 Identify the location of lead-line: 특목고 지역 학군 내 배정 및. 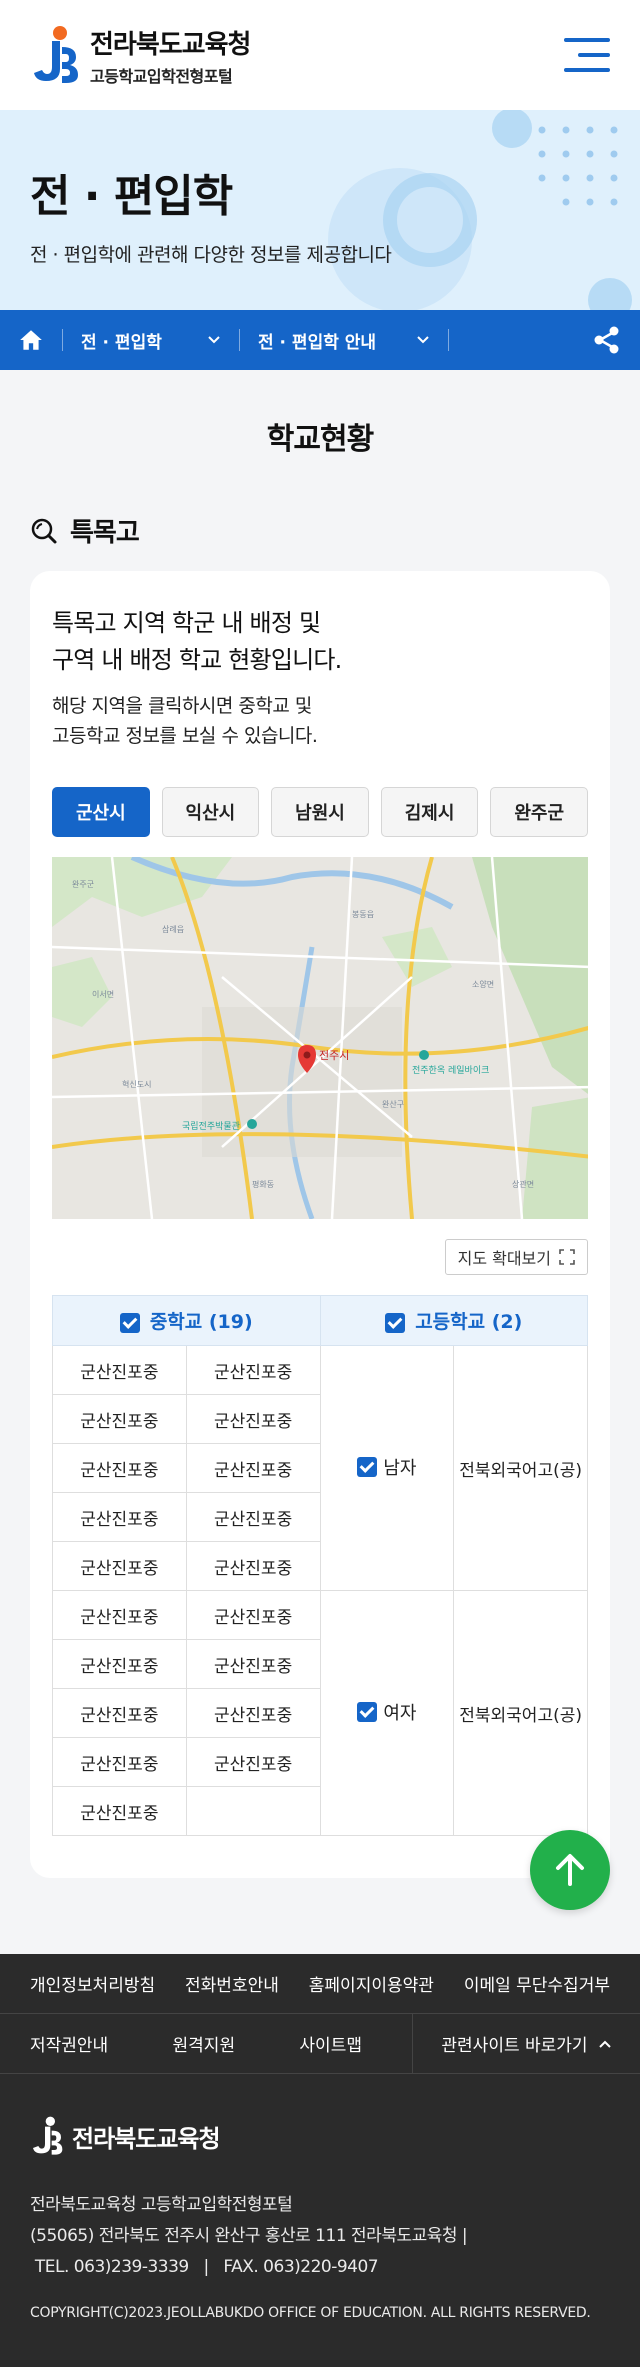
(186, 623).